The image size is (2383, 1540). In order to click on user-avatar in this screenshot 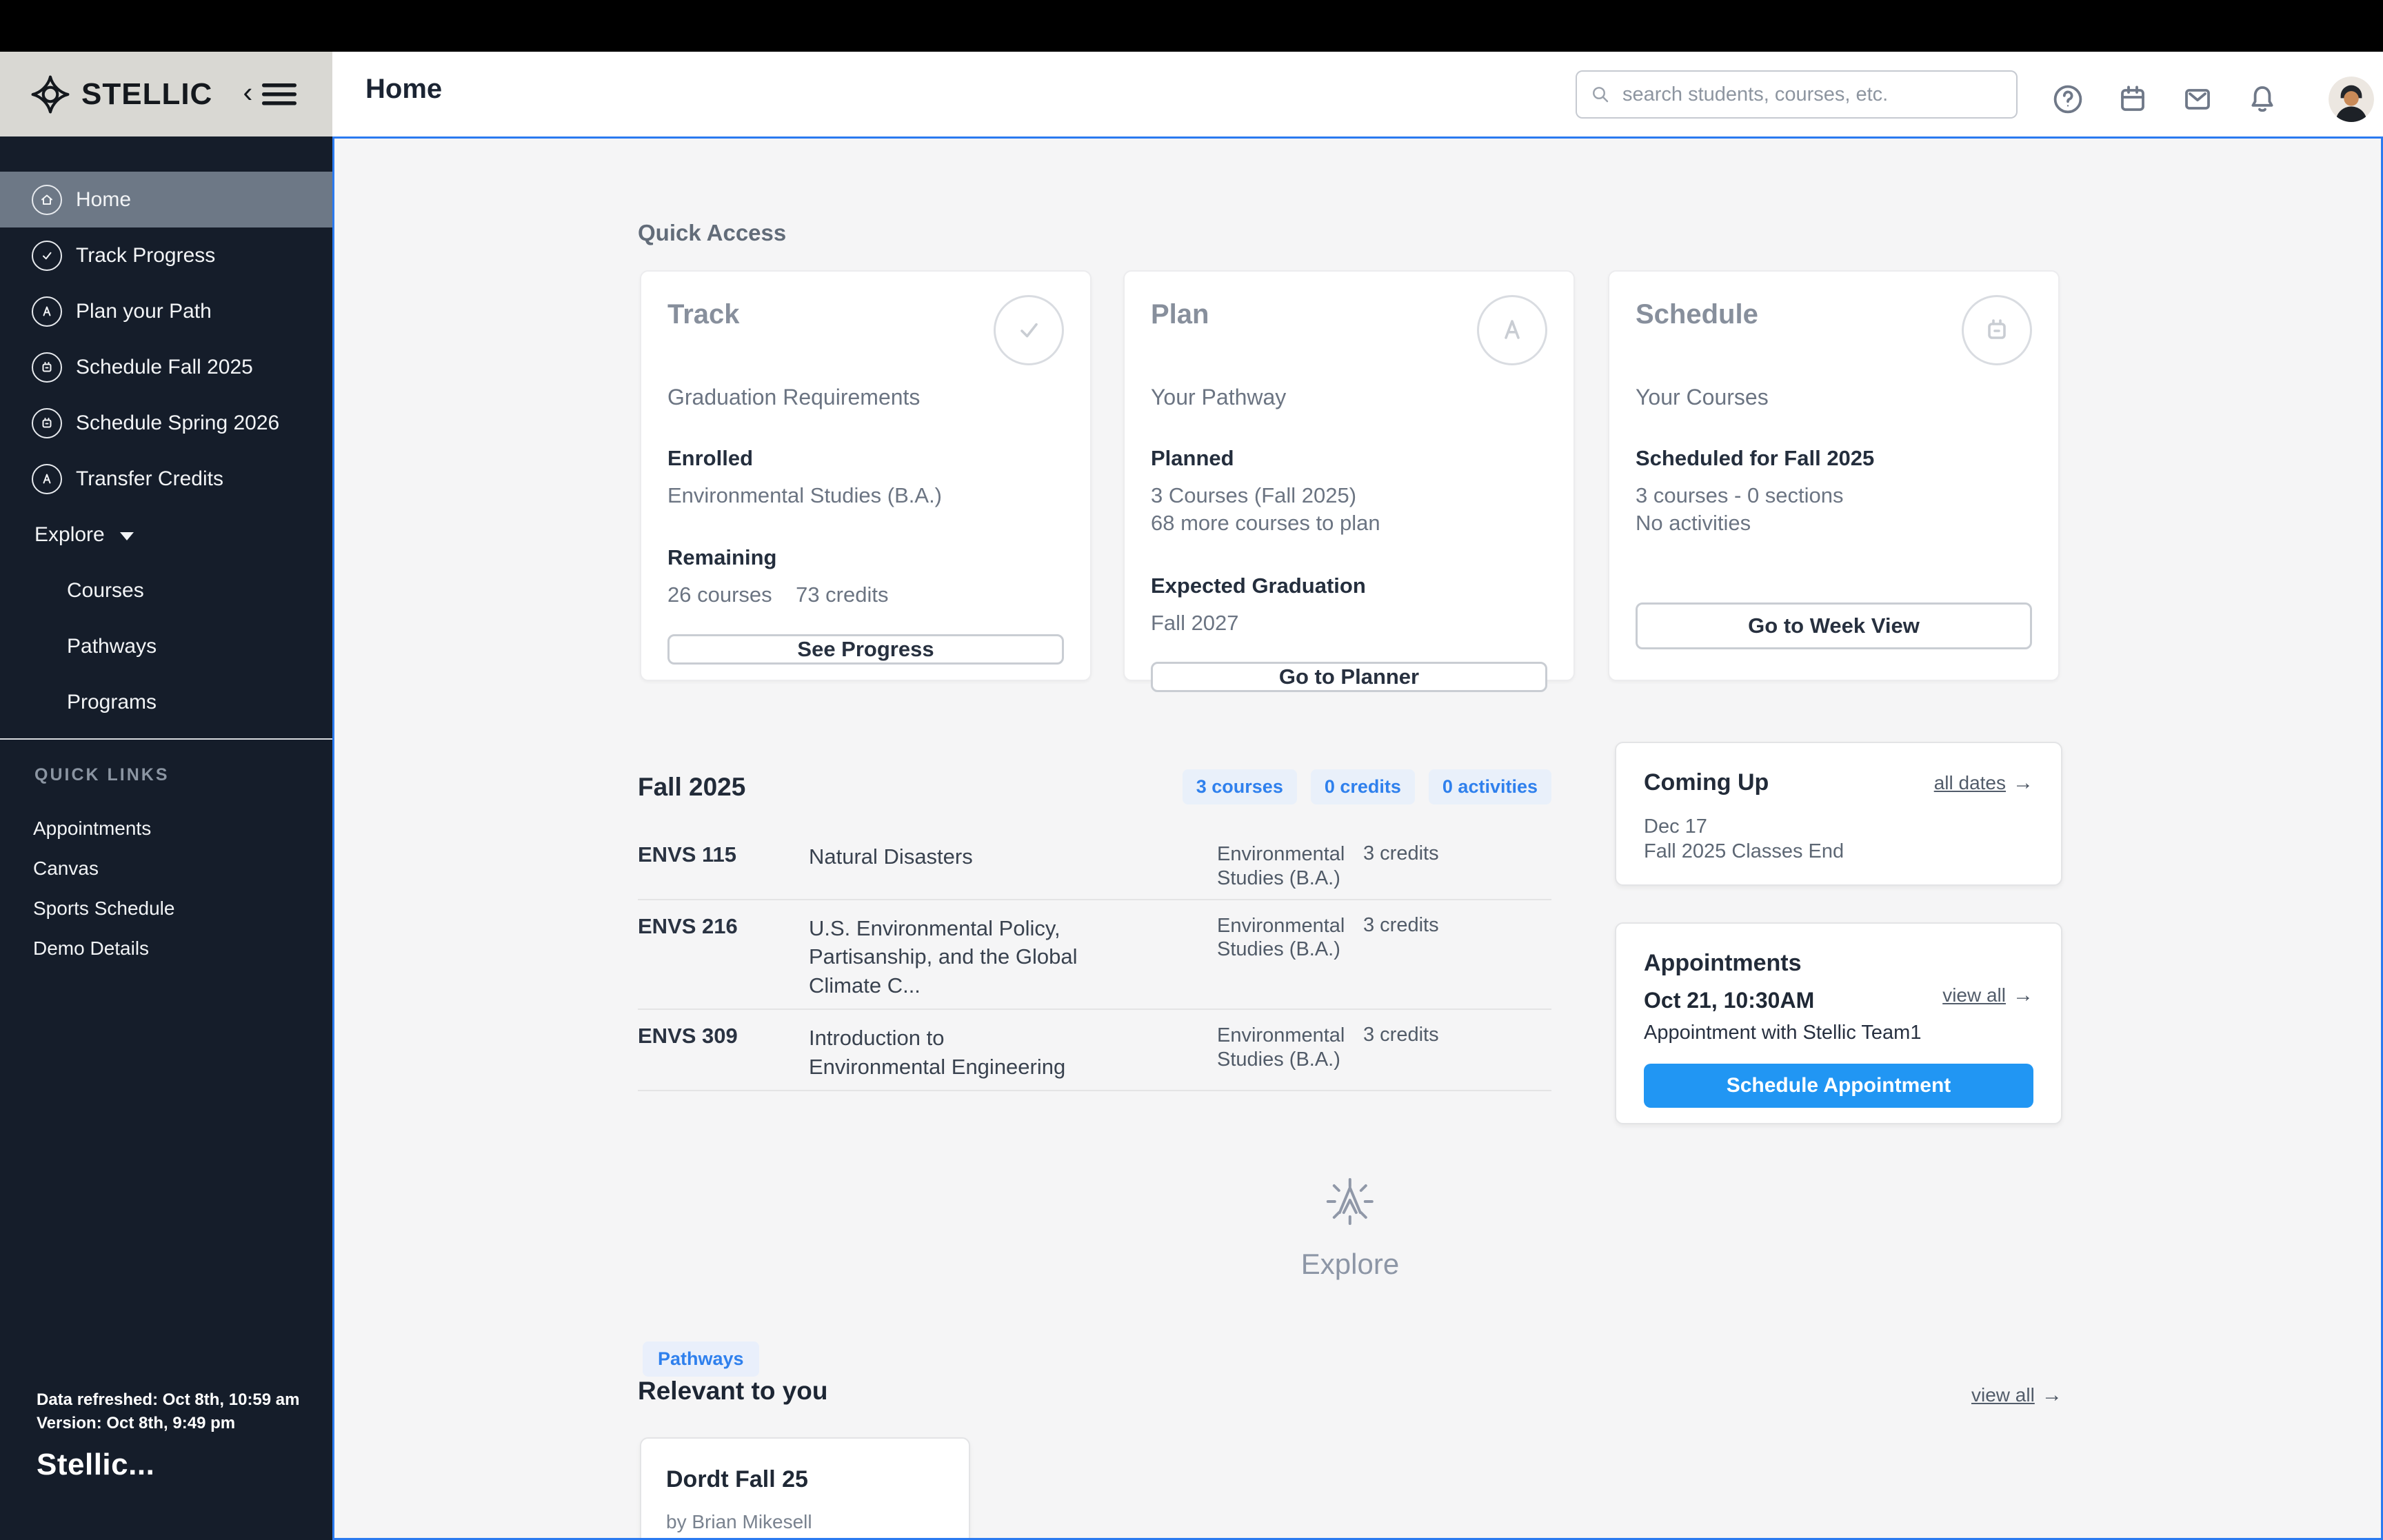, I will do `click(2351, 99)`.